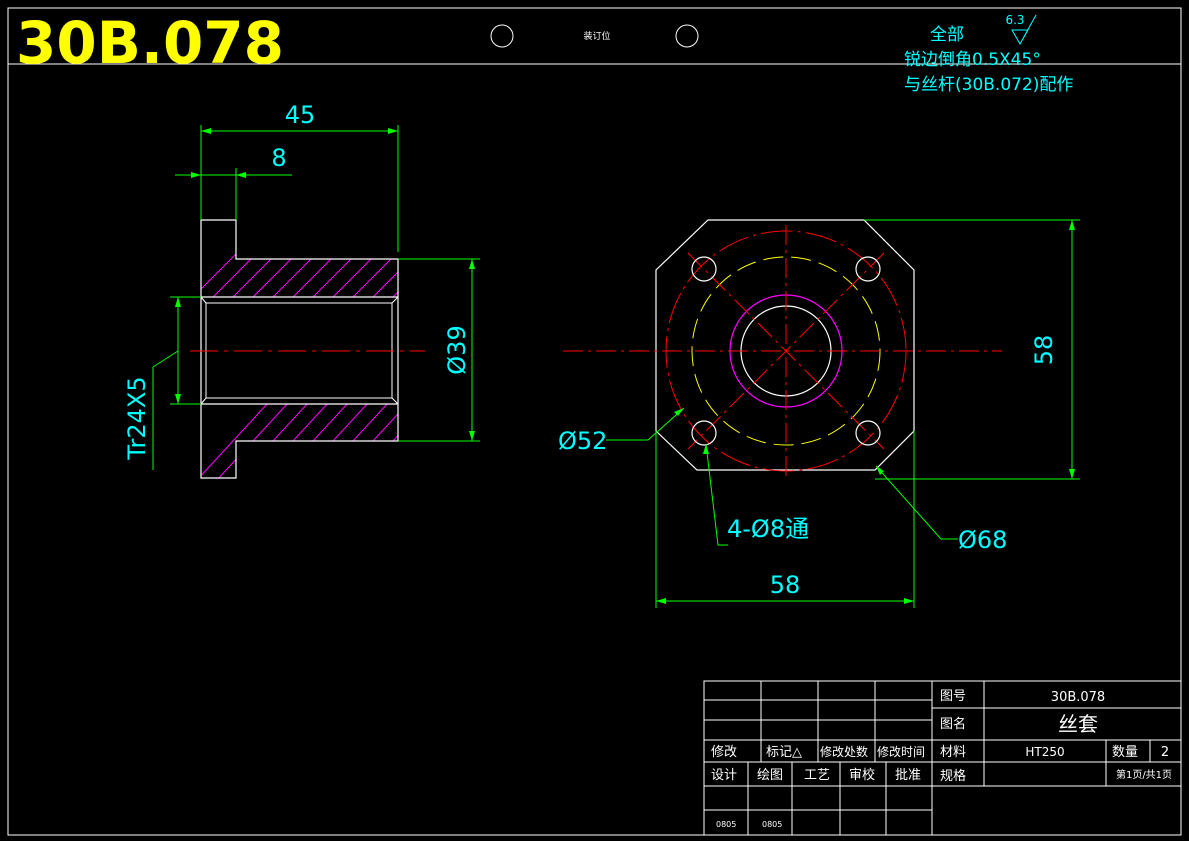 The width and height of the screenshot is (1189, 841). I want to click on tb-sign-header: 工艺, so click(817, 775).